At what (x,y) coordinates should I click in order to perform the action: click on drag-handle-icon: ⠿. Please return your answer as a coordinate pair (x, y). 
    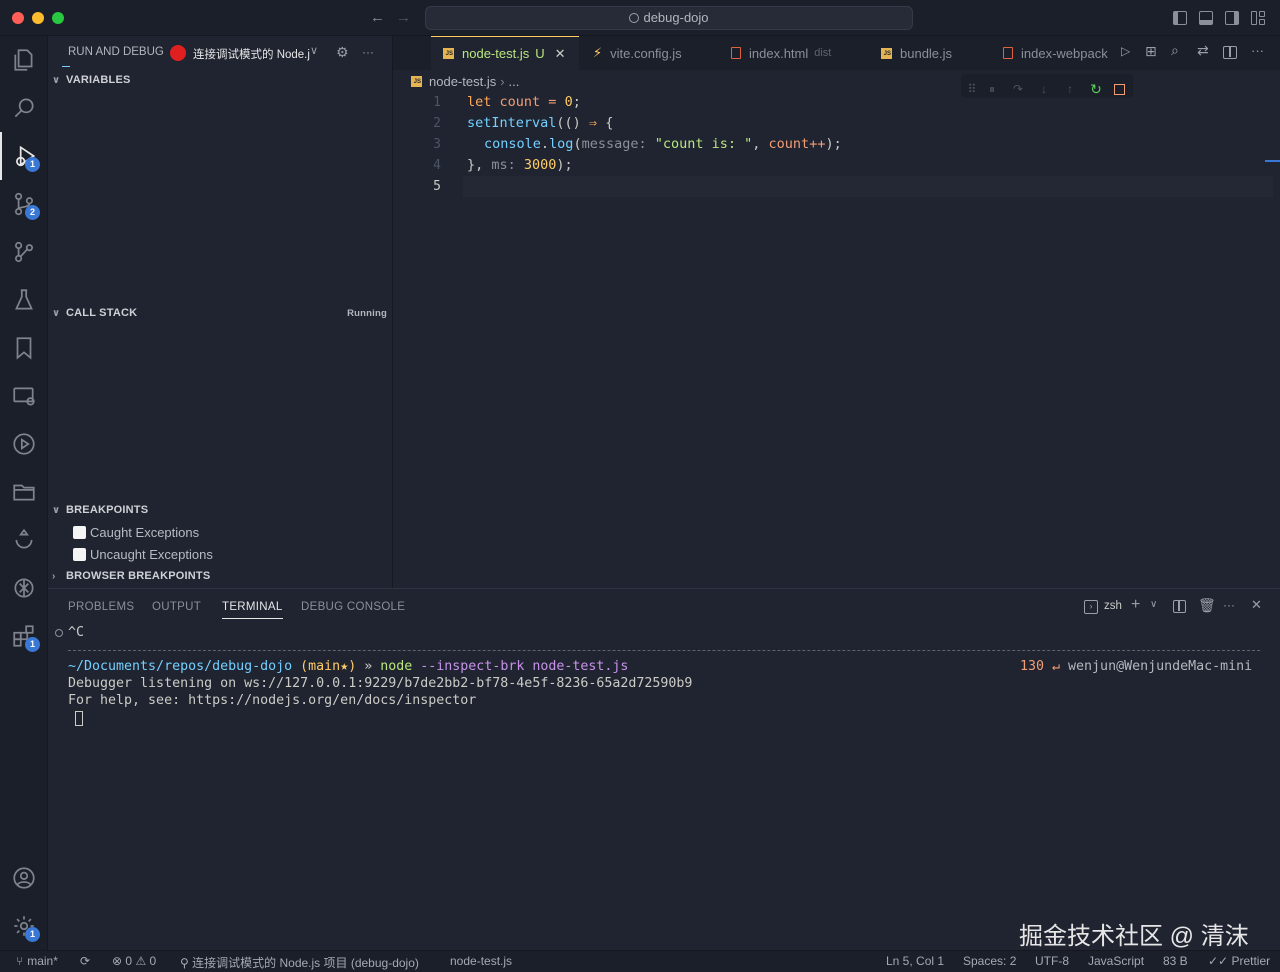
    Looking at the image, I should click on (972, 89).